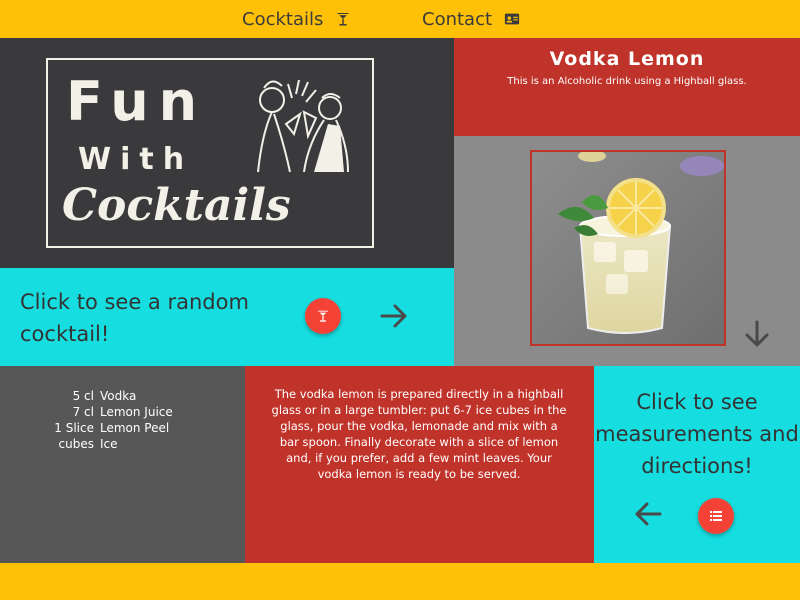 The image size is (800, 600). I want to click on top-nav: Cocktails Contact, so click(400, 19).